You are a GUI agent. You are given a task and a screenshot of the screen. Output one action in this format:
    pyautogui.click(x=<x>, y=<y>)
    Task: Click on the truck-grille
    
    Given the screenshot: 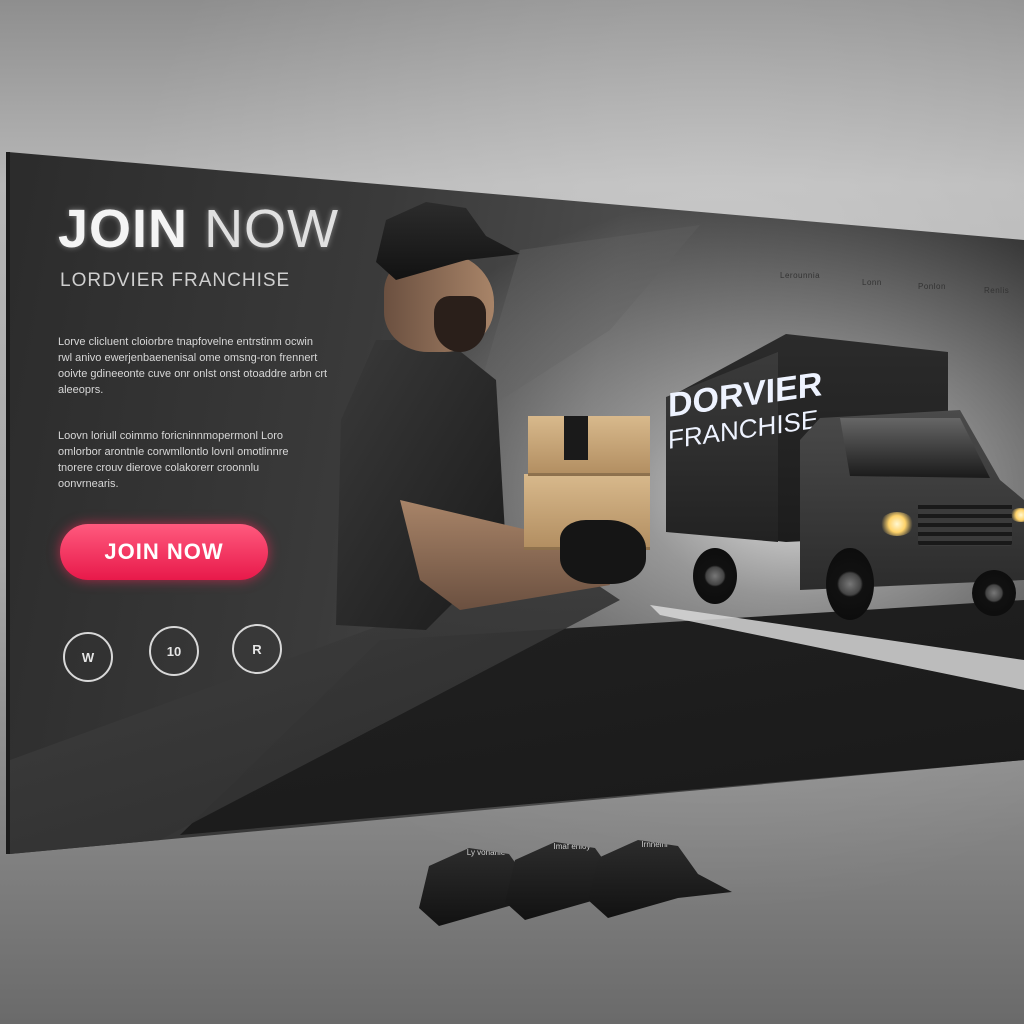 What is the action you would take?
    pyautogui.click(x=965, y=523)
    